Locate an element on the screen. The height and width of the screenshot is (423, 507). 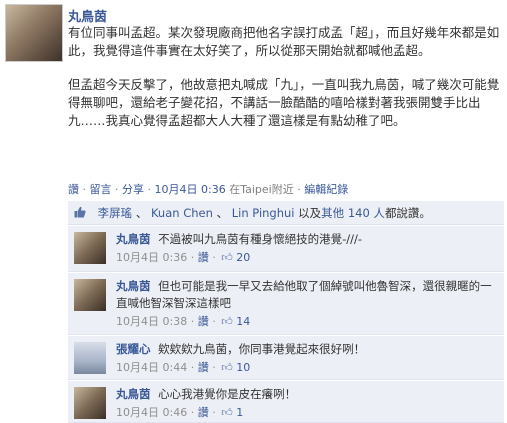
comment-link: 留言 is located at coordinates (101, 189).